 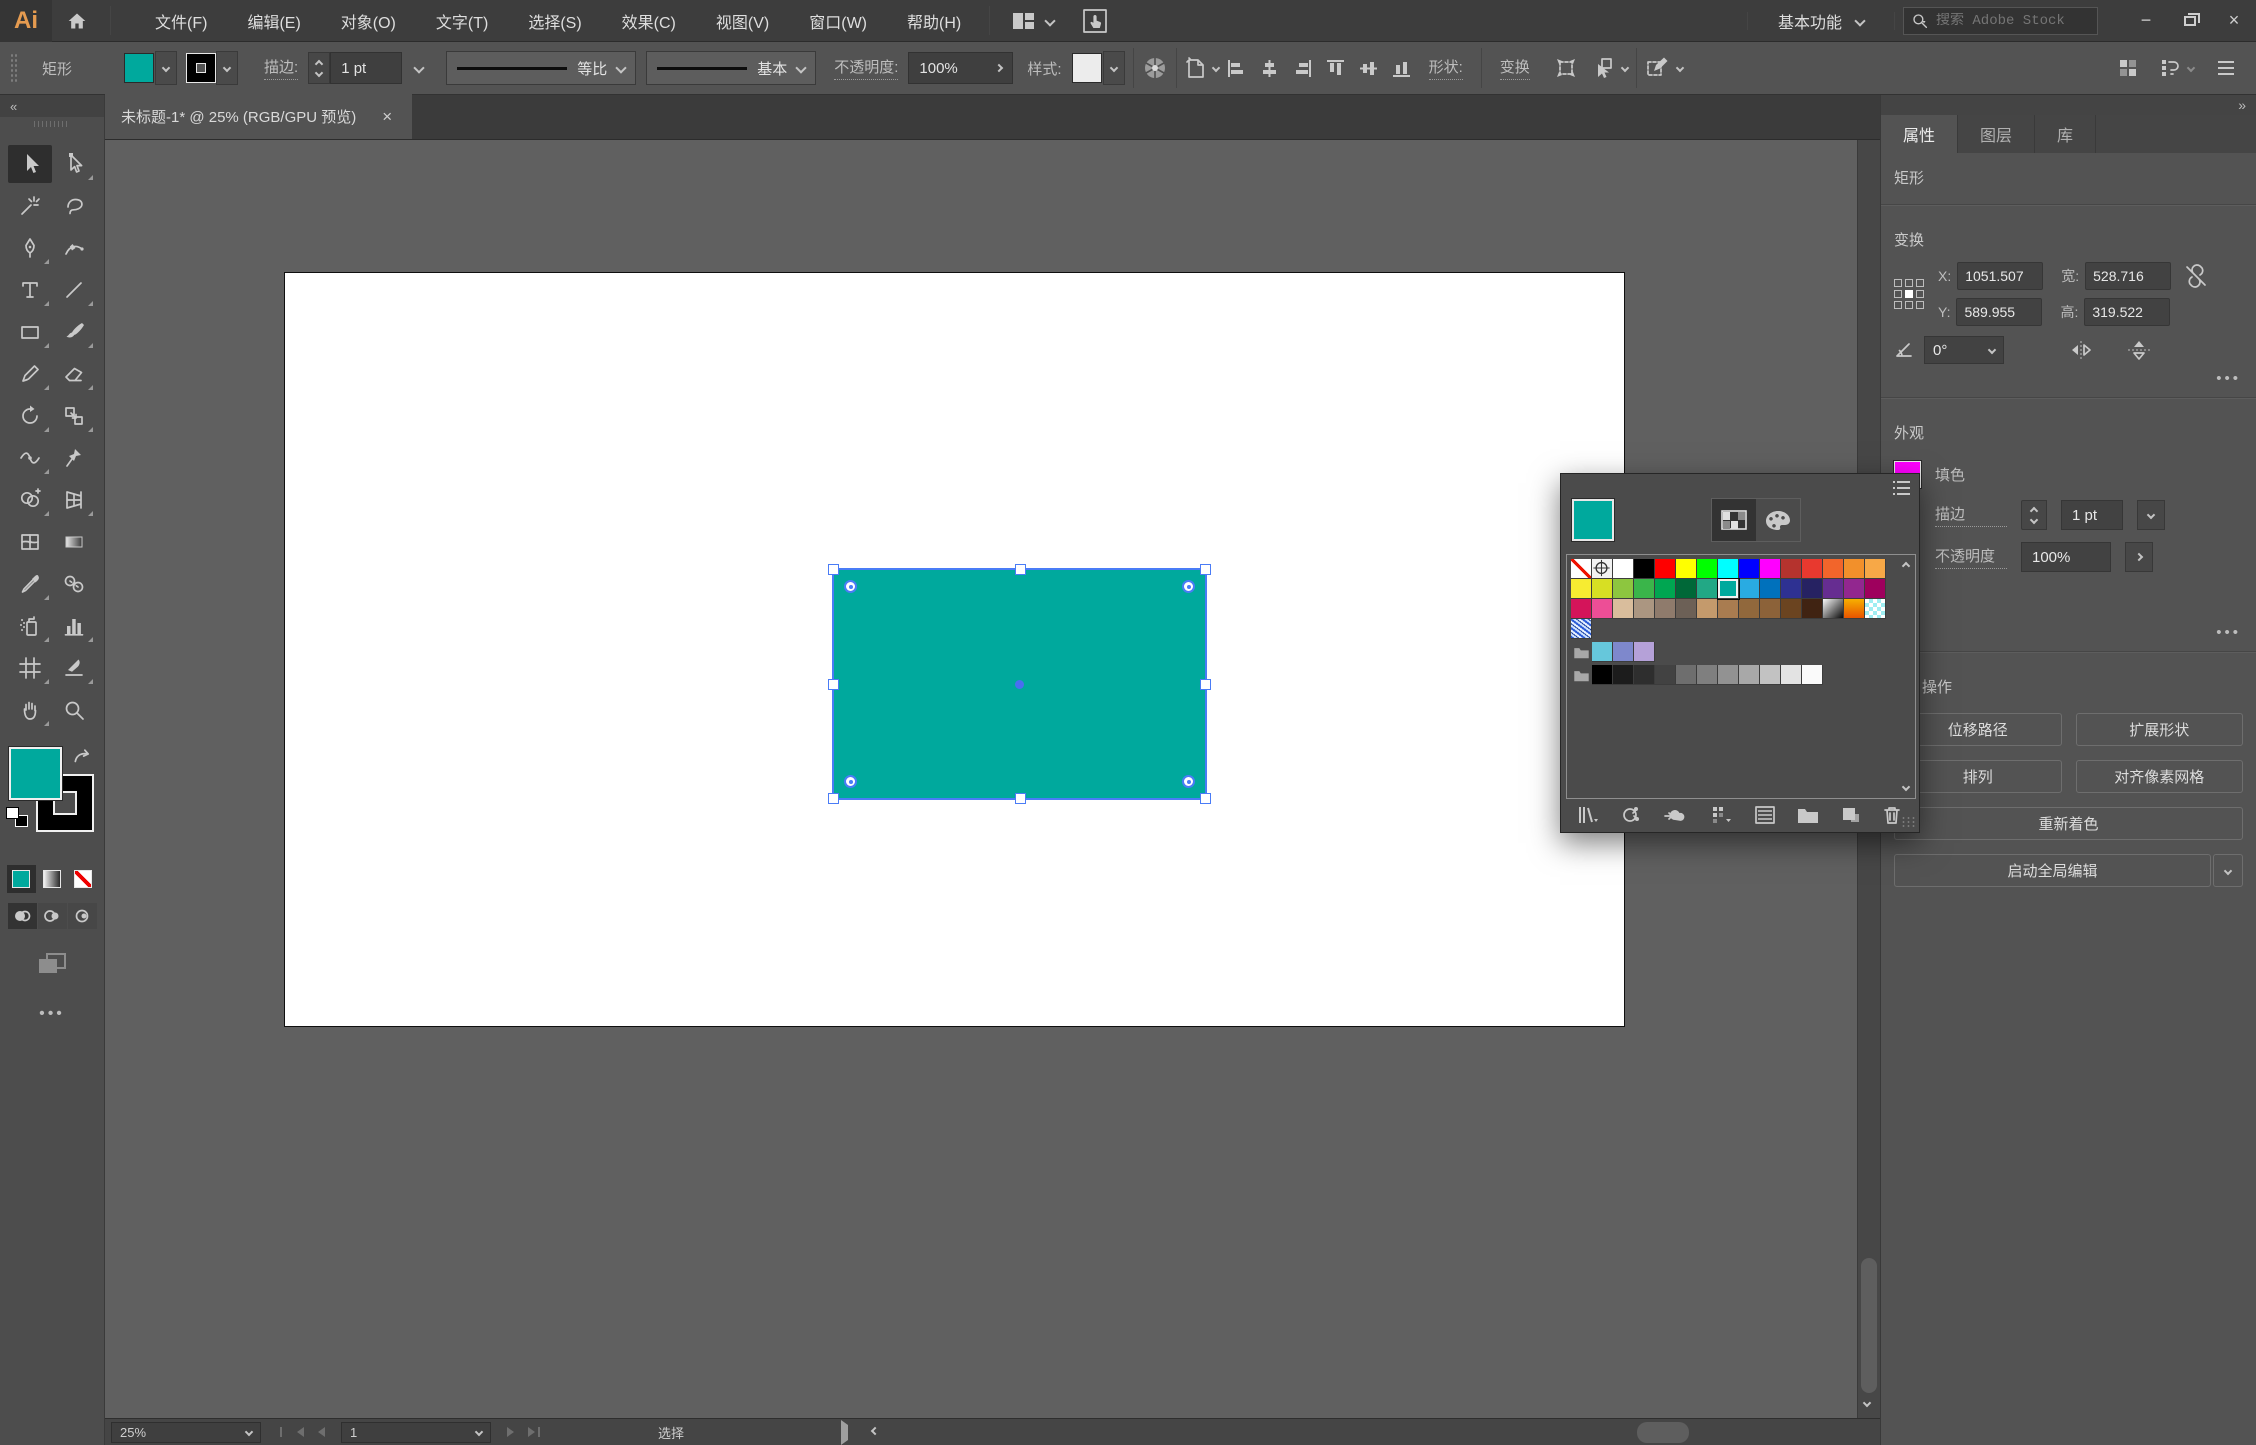 I want to click on stroke-stepper, so click(x=2034, y=515).